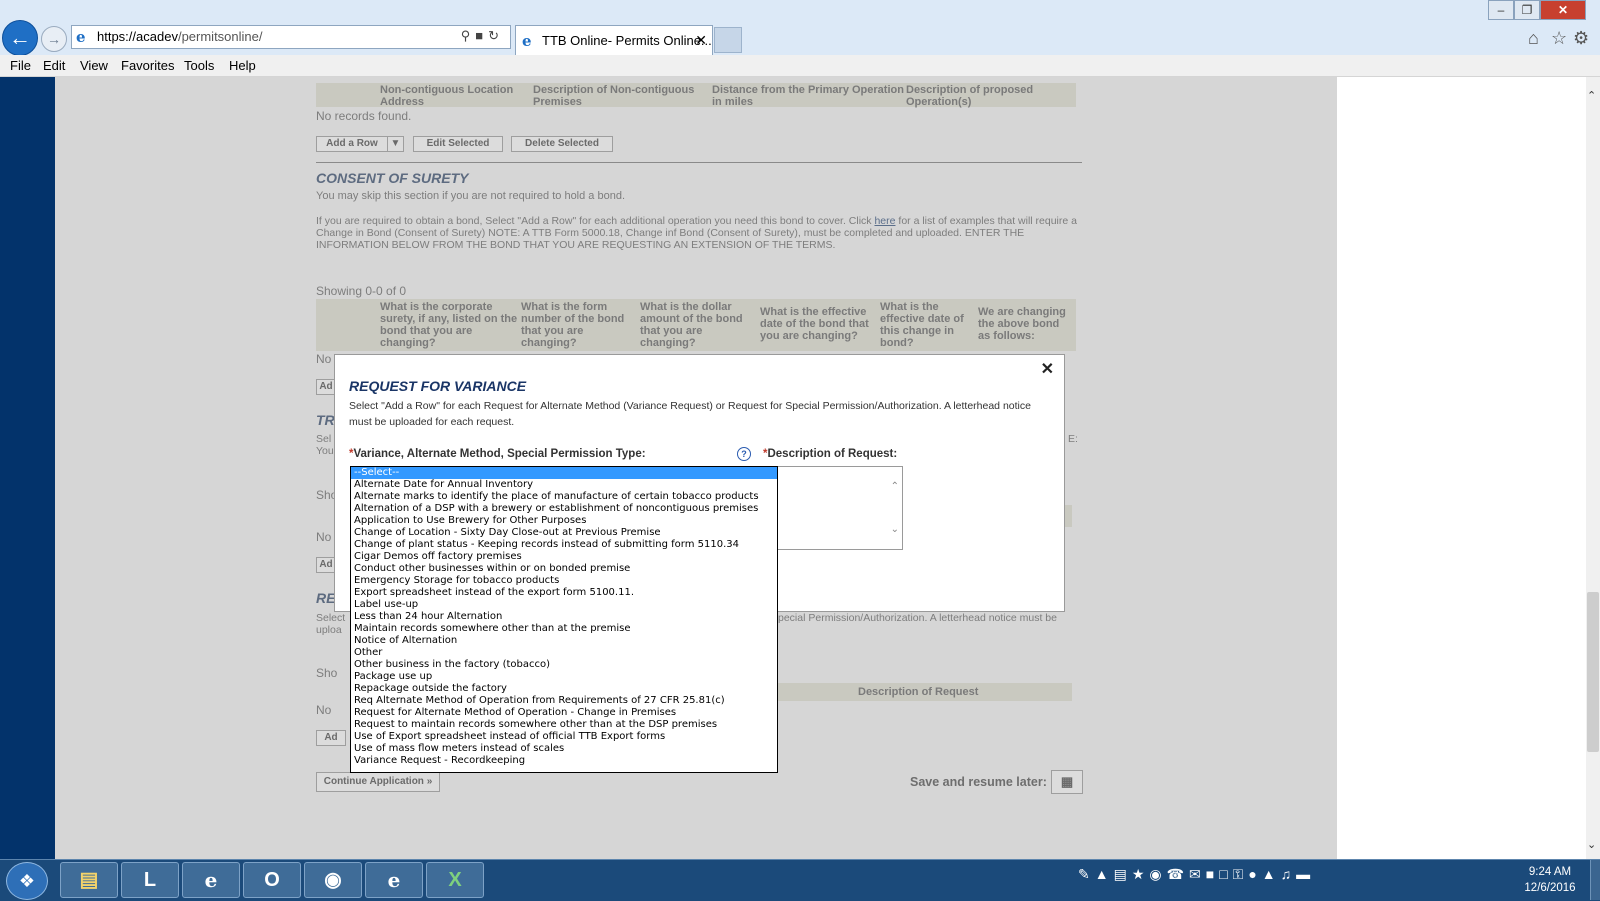 Image resolution: width=1600 pixels, height=901 pixels. I want to click on add-row-dropdown-icon: ▼, so click(395, 144).